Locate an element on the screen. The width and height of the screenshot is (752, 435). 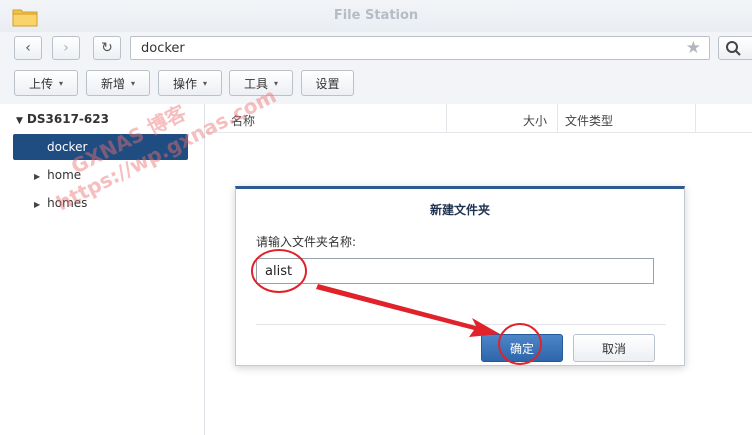
column-name: 名称 is located at coordinates (243, 120).